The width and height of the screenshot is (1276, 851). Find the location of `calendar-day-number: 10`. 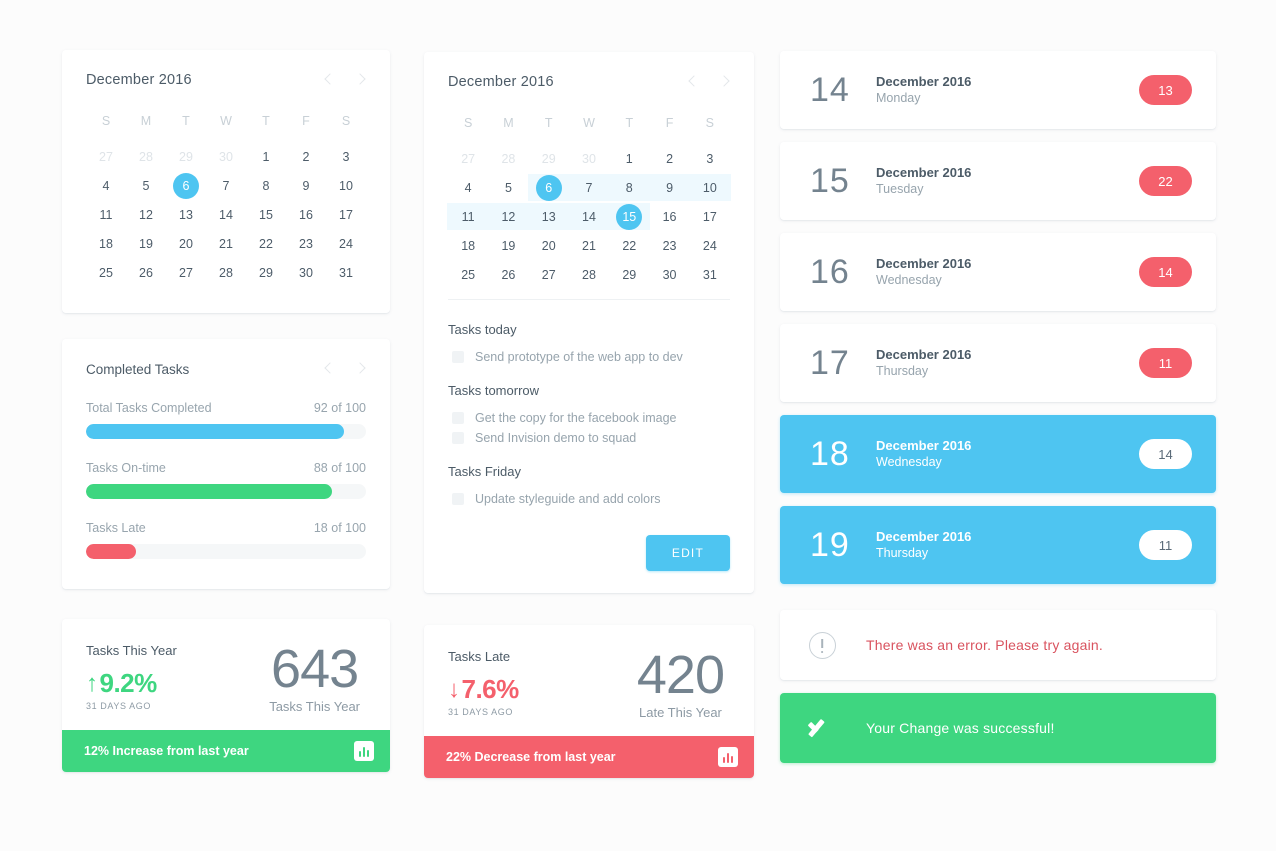

calendar-day-number: 10 is located at coordinates (346, 185).